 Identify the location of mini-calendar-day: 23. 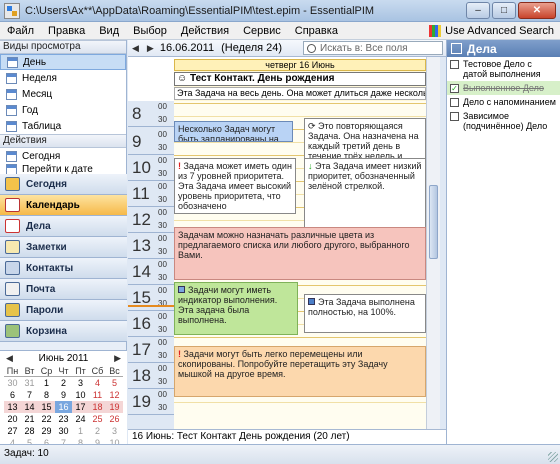
(63, 419).